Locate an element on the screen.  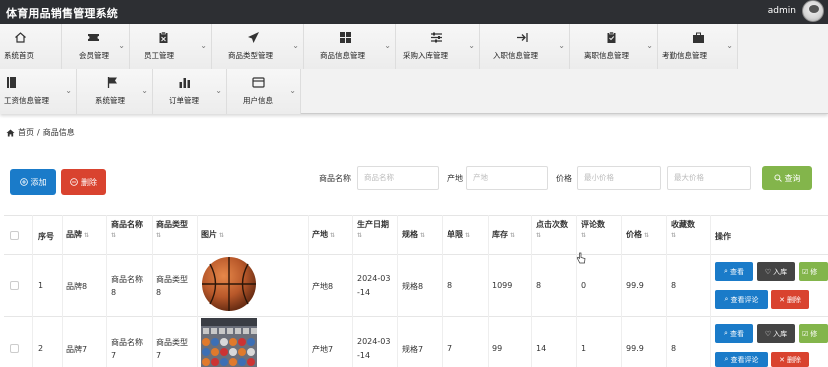
nav-item-home: 系统首页 is located at coordinates (31, 46).